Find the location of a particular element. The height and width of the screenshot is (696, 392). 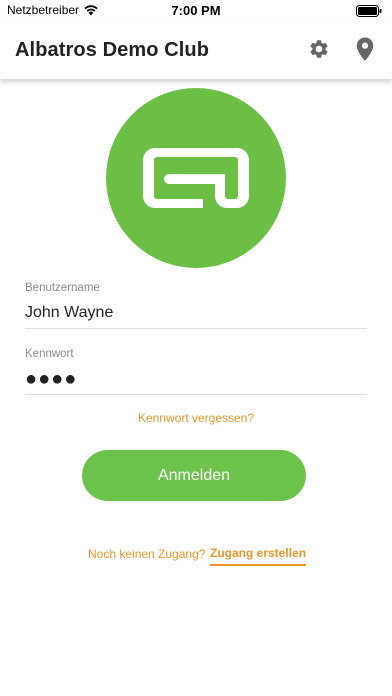

password-label: Kennwort is located at coordinates (49, 354).